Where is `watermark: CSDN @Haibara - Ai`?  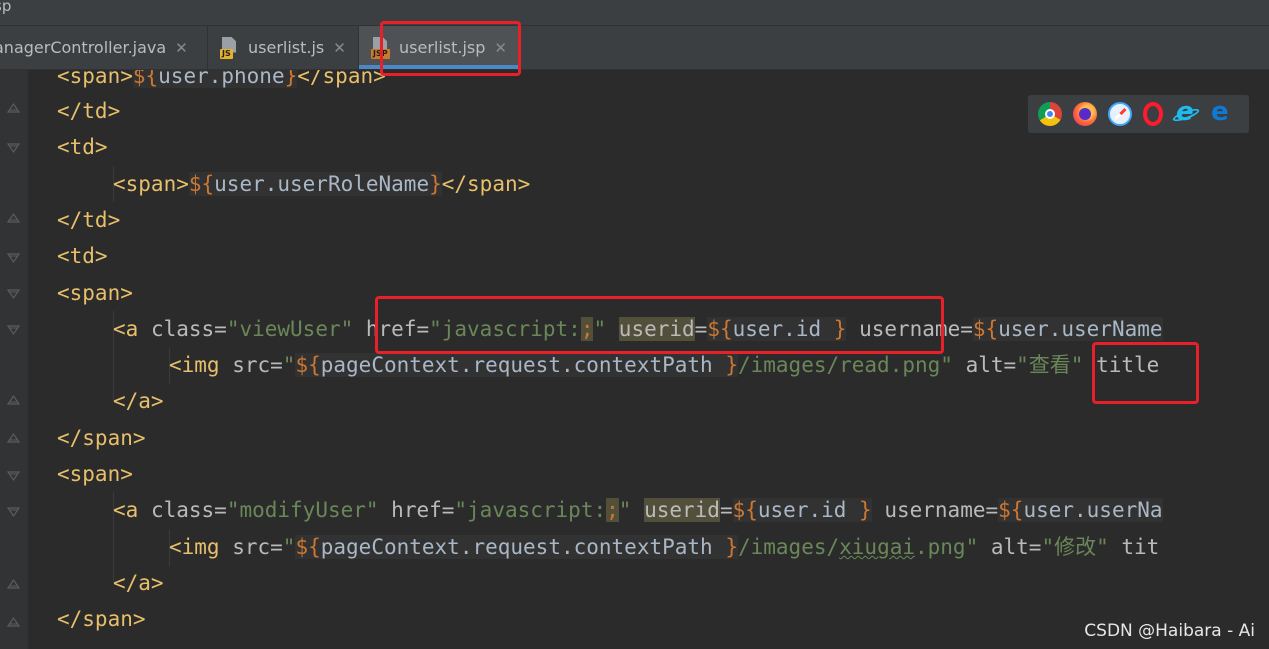 watermark: CSDN @Haibara - Ai is located at coordinates (1169, 631).